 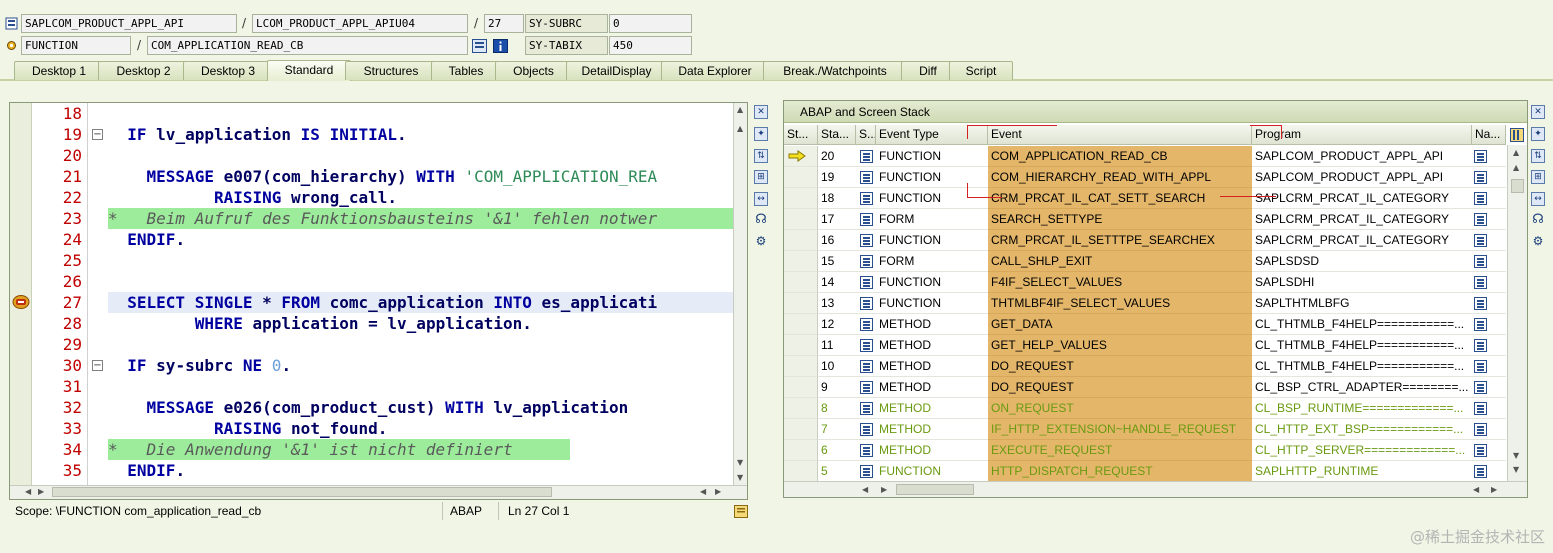 What do you see at coordinates (21, 294) in the screenshot?
I see `breakpoint-gutter` at bounding box center [21, 294].